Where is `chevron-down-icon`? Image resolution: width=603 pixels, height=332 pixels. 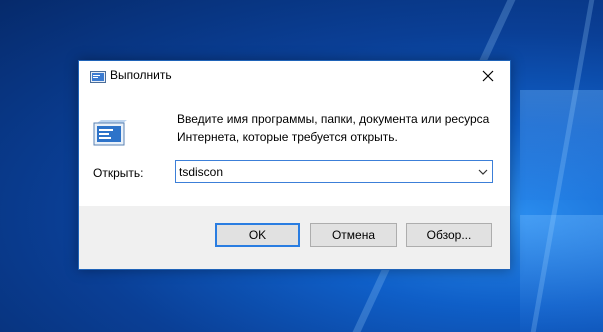
chevron-down-icon is located at coordinates (483, 171).